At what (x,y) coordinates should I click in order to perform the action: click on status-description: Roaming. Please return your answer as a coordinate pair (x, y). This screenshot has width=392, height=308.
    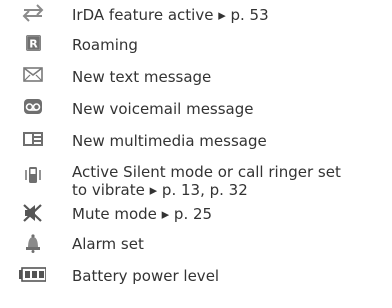
    Looking at the image, I should click on (105, 45).